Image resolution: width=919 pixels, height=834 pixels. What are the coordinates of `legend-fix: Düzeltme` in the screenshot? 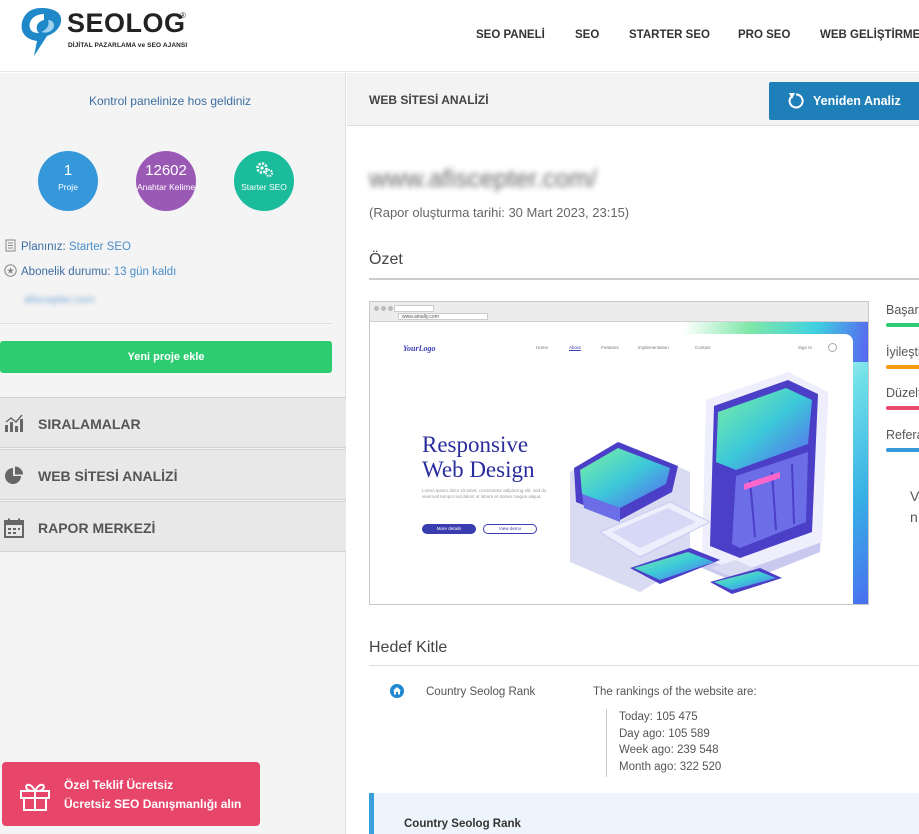 It's located at (902, 393).